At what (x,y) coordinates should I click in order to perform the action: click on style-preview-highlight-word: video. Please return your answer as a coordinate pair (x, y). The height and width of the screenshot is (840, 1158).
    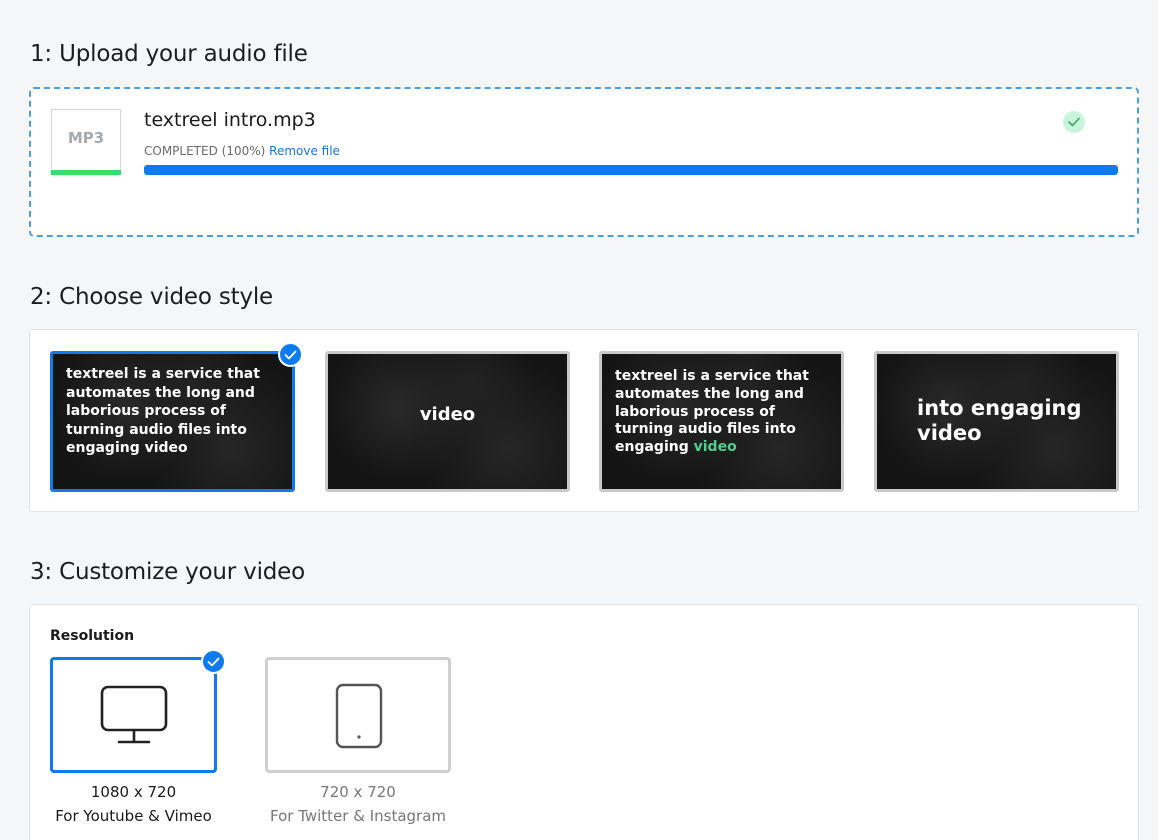
    Looking at the image, I should click on (715, 447).